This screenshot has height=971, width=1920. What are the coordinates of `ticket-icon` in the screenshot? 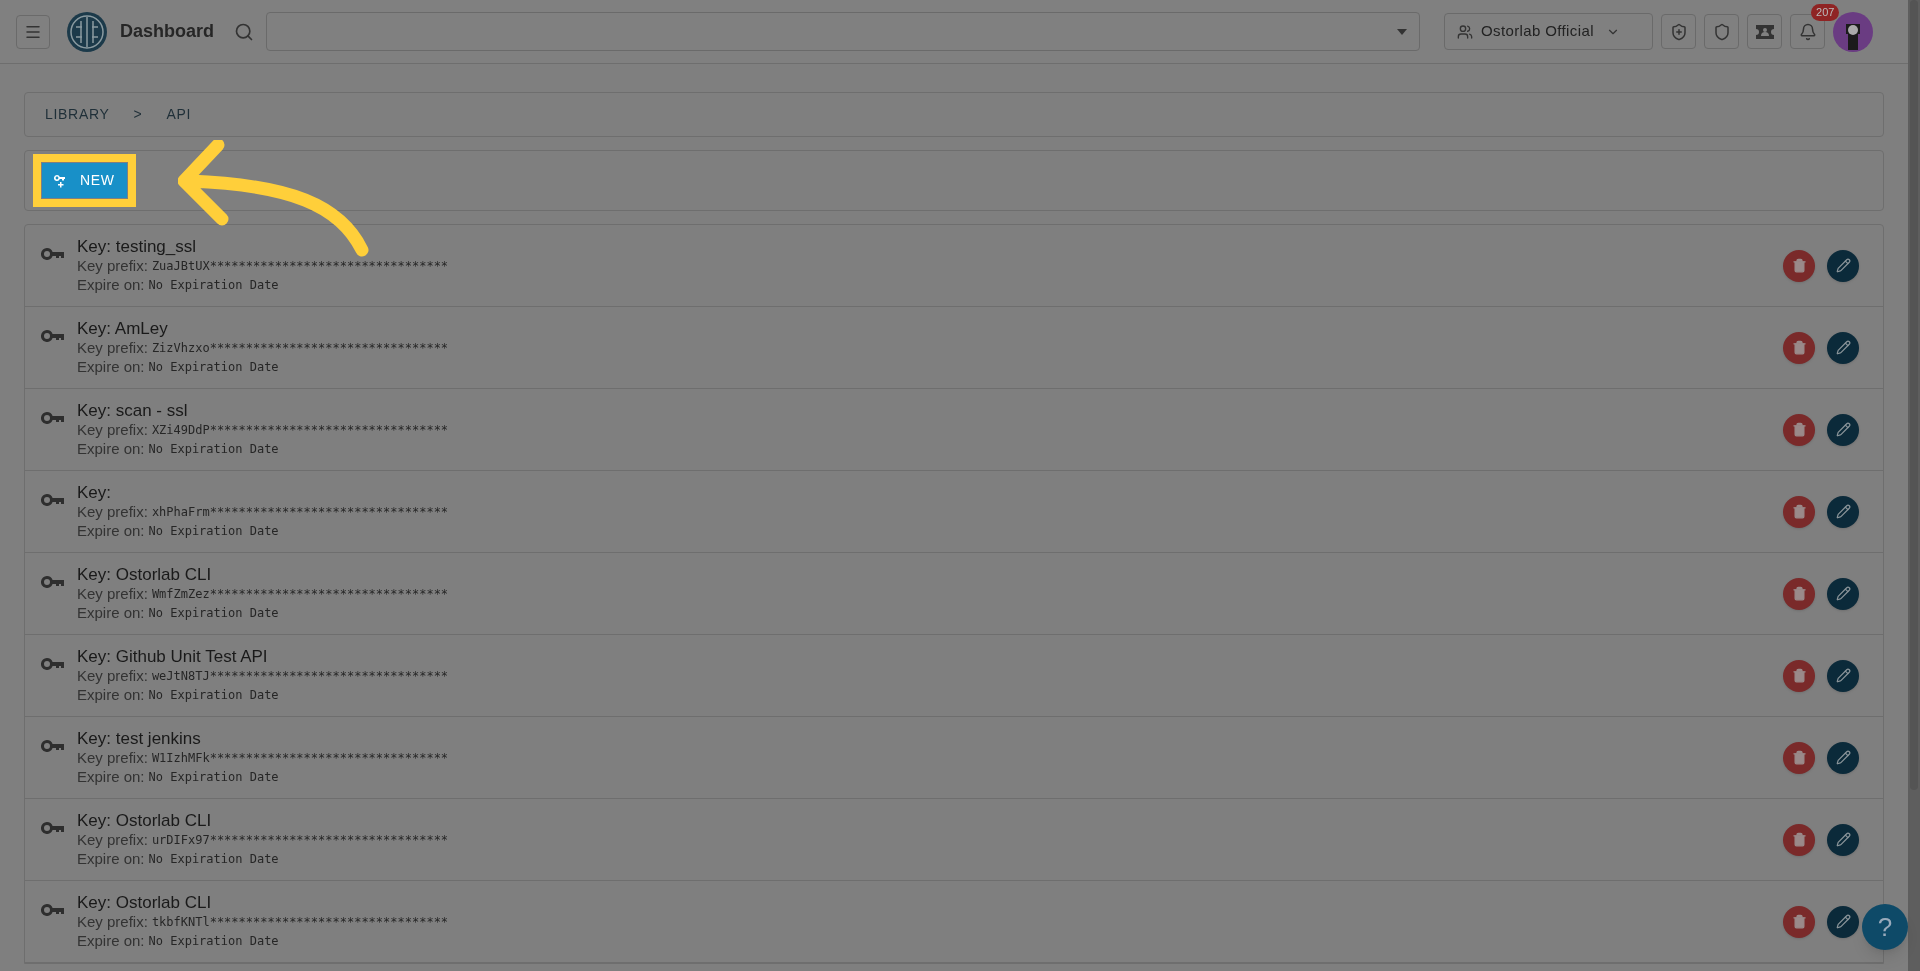 It's located at (1764, 31).